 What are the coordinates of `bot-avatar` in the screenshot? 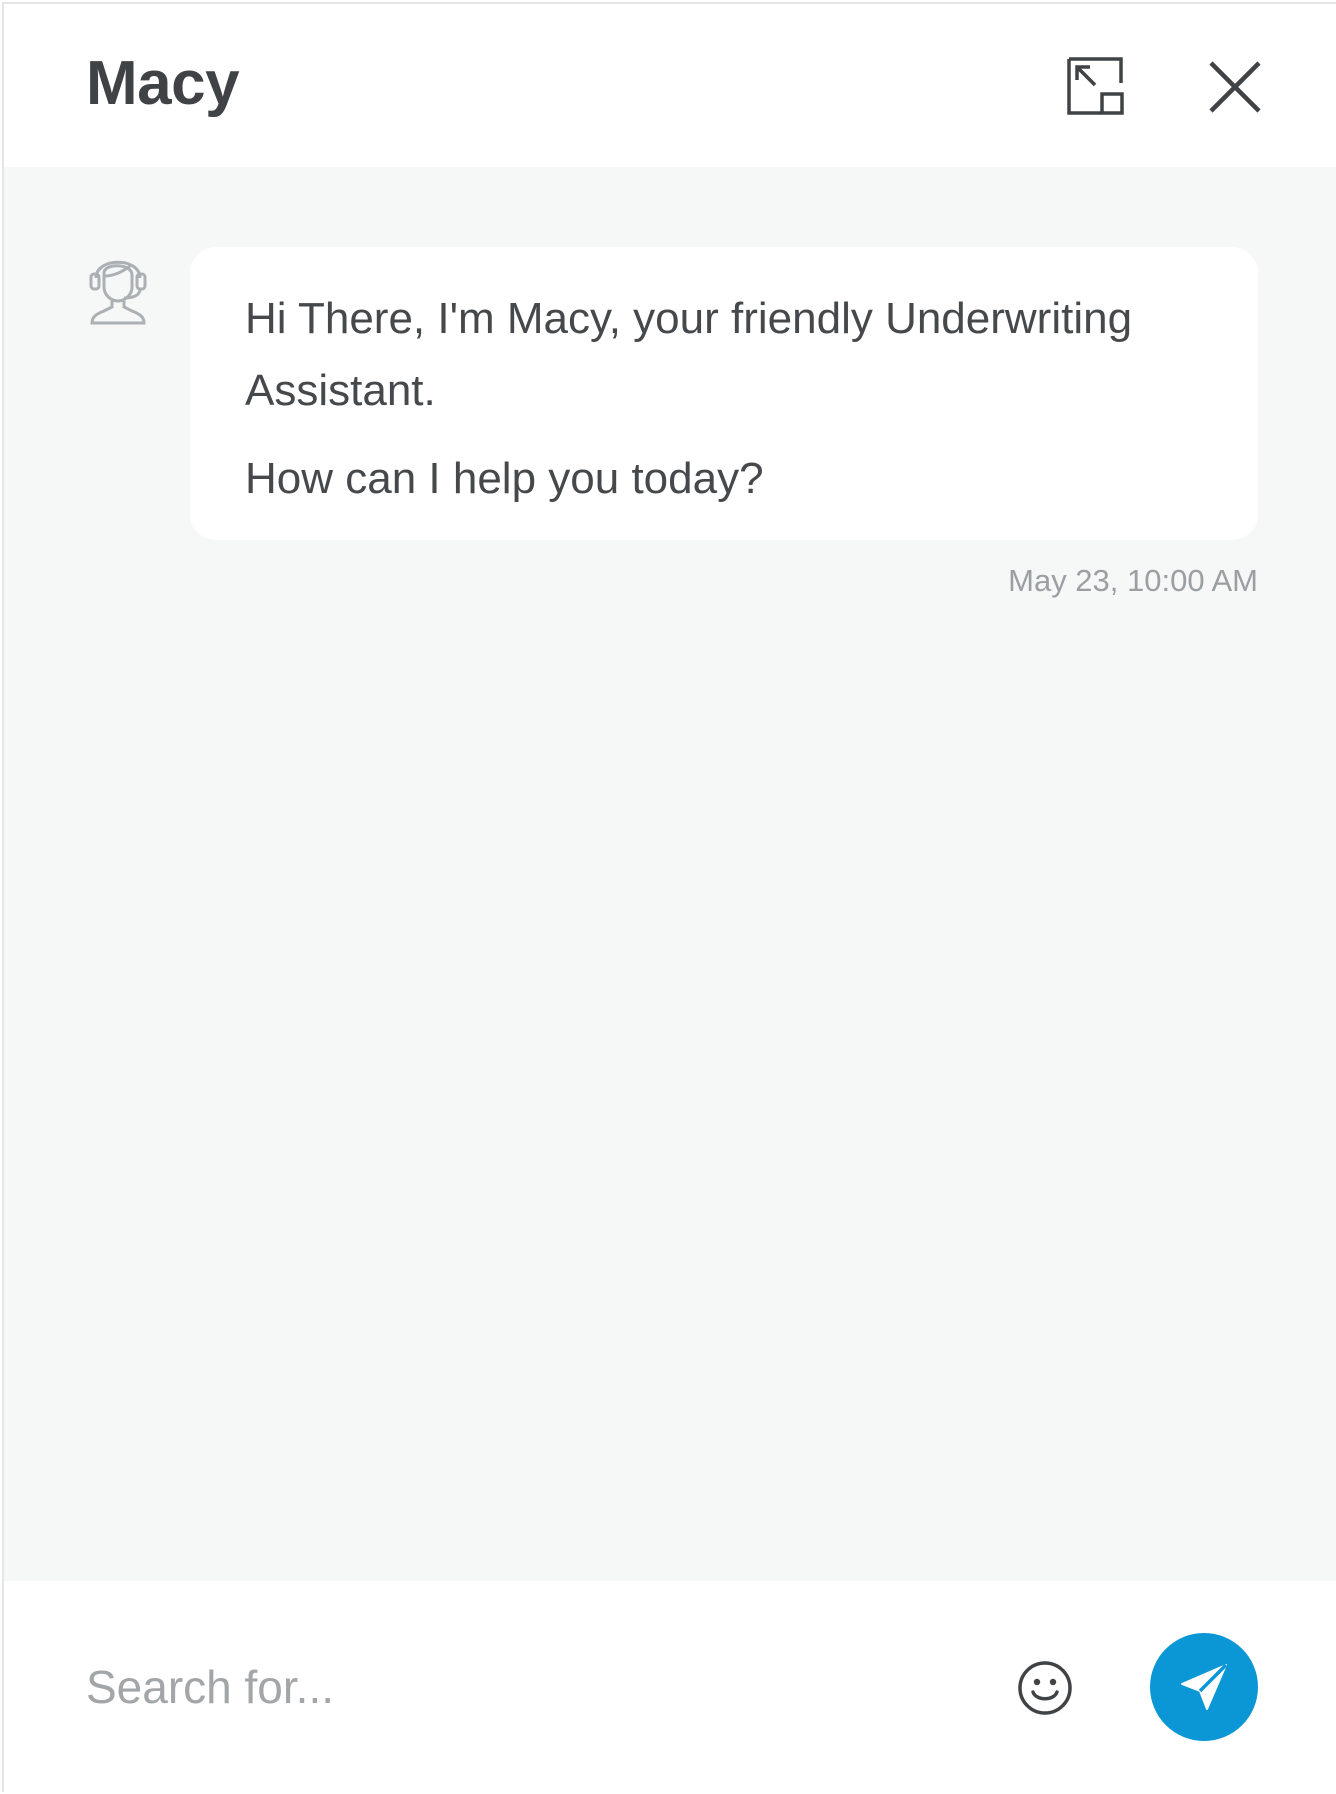 It's located at (118, 285).